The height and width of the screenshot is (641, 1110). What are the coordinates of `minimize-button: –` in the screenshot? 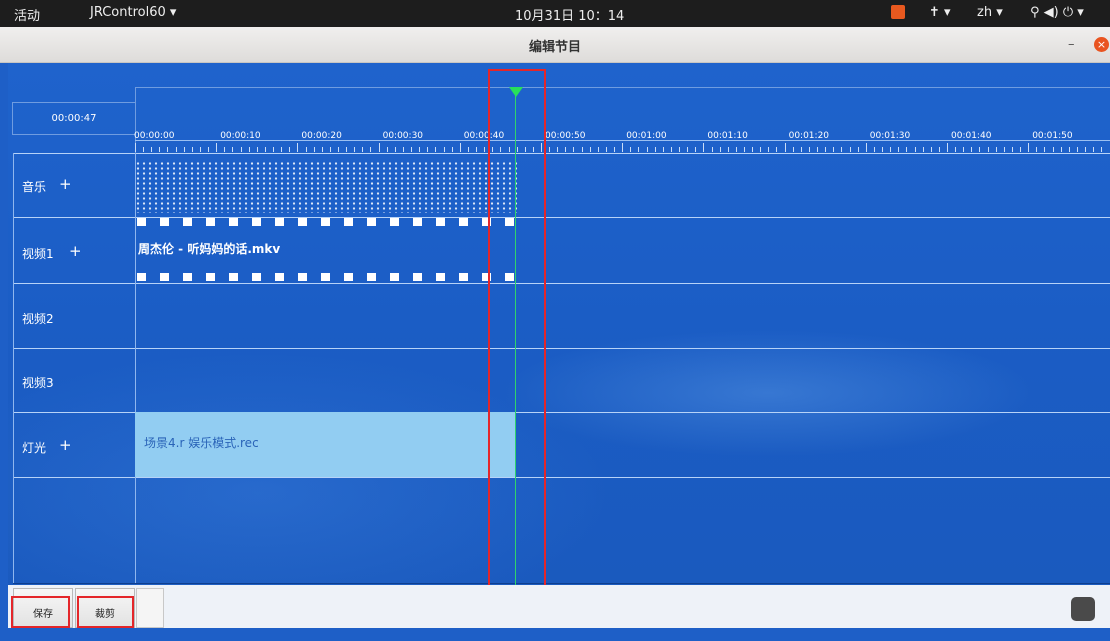 It's located at (1071, 44).